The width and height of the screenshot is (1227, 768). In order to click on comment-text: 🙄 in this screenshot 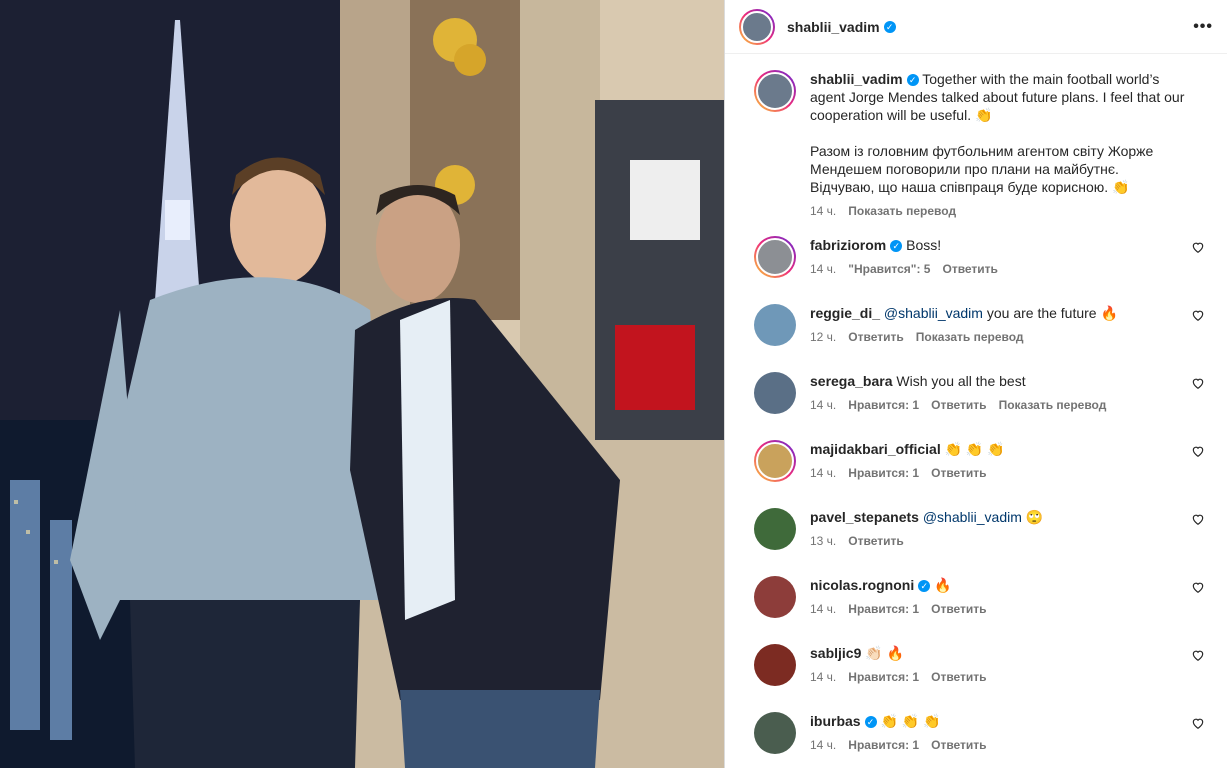, I will do `click(1034, 517)`.